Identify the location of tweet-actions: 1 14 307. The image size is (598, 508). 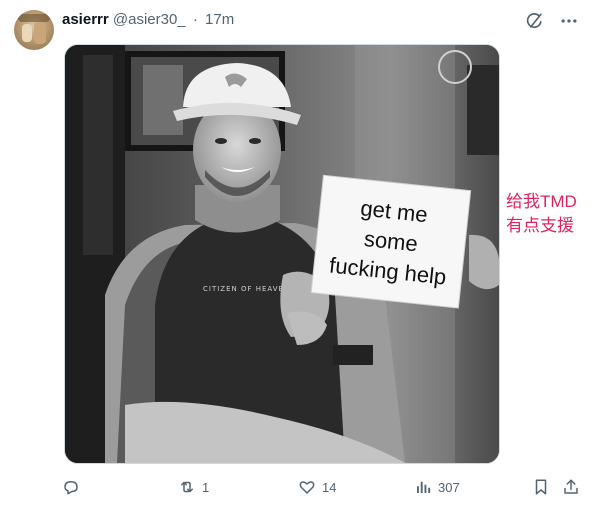
(323, 487).